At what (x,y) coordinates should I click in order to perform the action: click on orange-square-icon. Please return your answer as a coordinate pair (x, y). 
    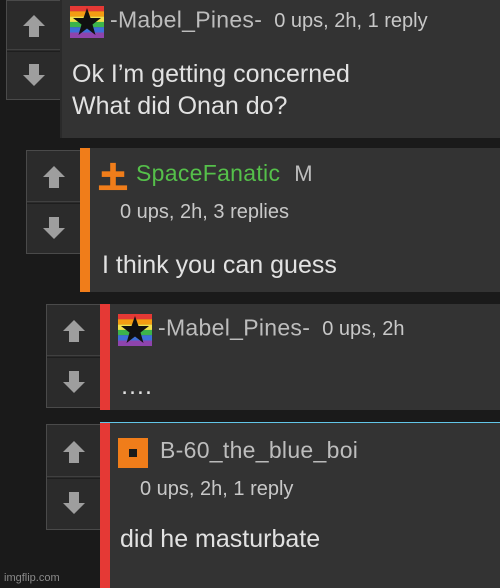
    Looking at the image, I should click on (133, 452).